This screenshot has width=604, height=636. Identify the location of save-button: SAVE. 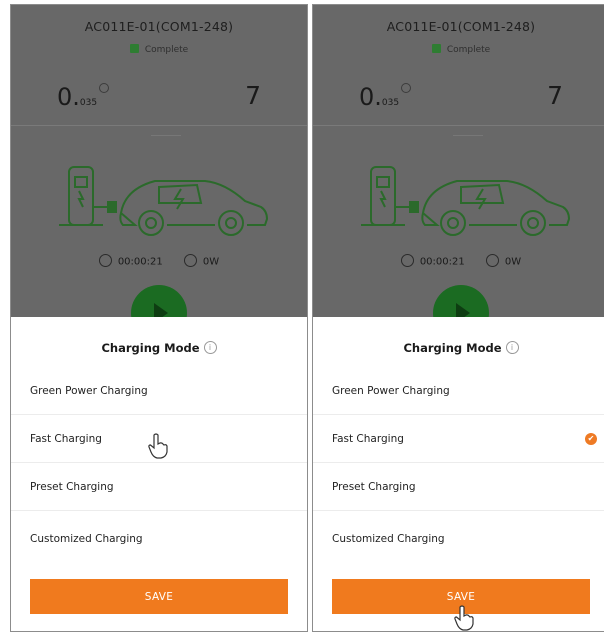
(159, 596).